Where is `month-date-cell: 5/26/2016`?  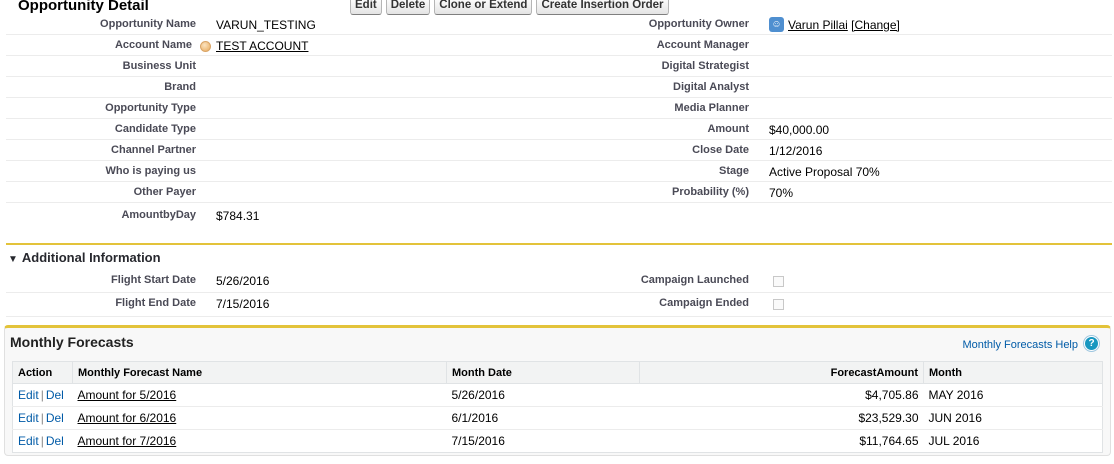
month-date-cell: 5/26/2016 is located at coordinates (543, 395).